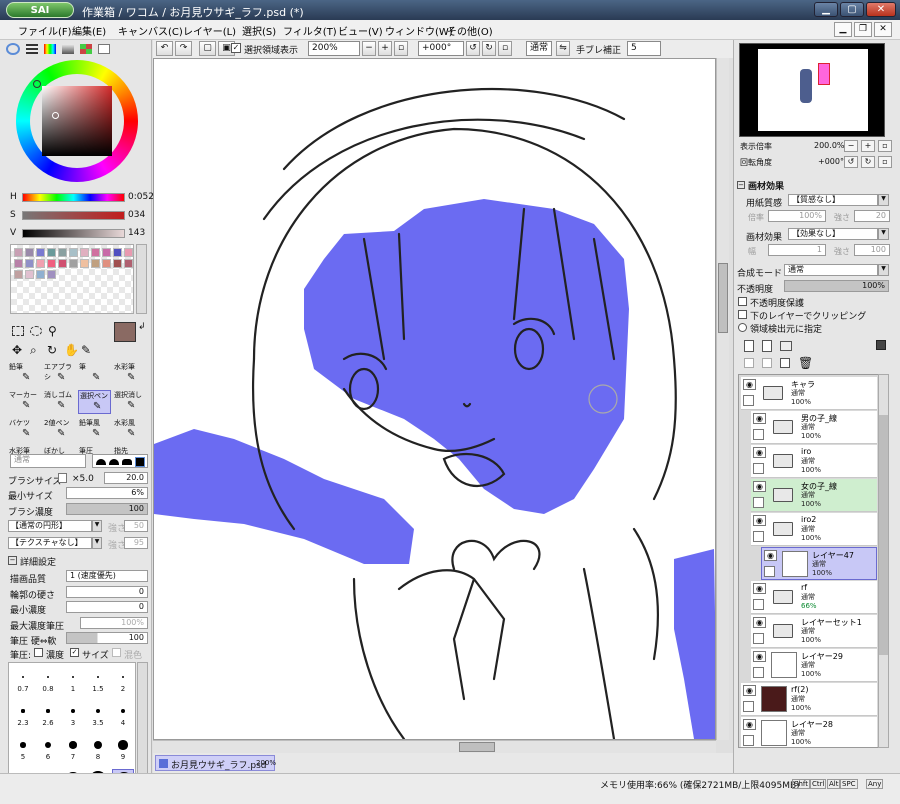 The height and width of the screenshot is (804, 900). What do you see at coordinates (881, 9) in the screenshot?
I see `close-button: ✕` at bounding box center [881, 9].